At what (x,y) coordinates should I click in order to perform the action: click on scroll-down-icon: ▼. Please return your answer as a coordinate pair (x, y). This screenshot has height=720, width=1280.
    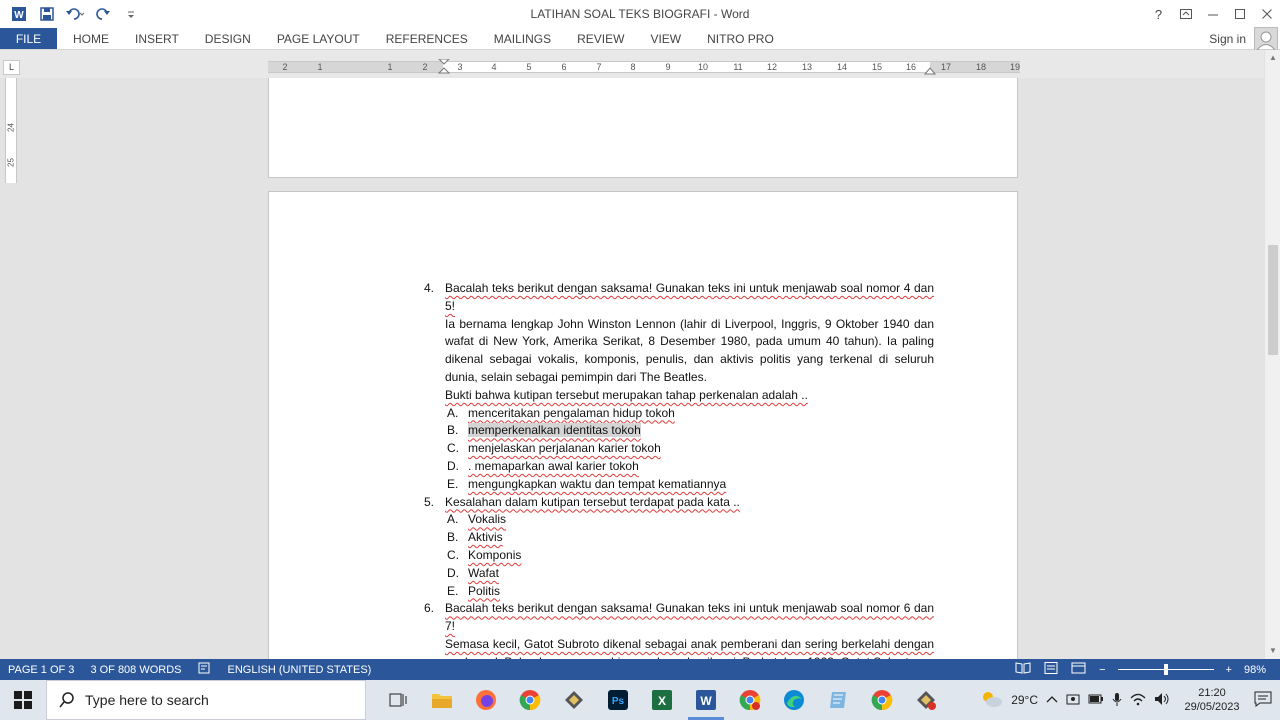
    Looking at the image, I should click on (1272, 651).